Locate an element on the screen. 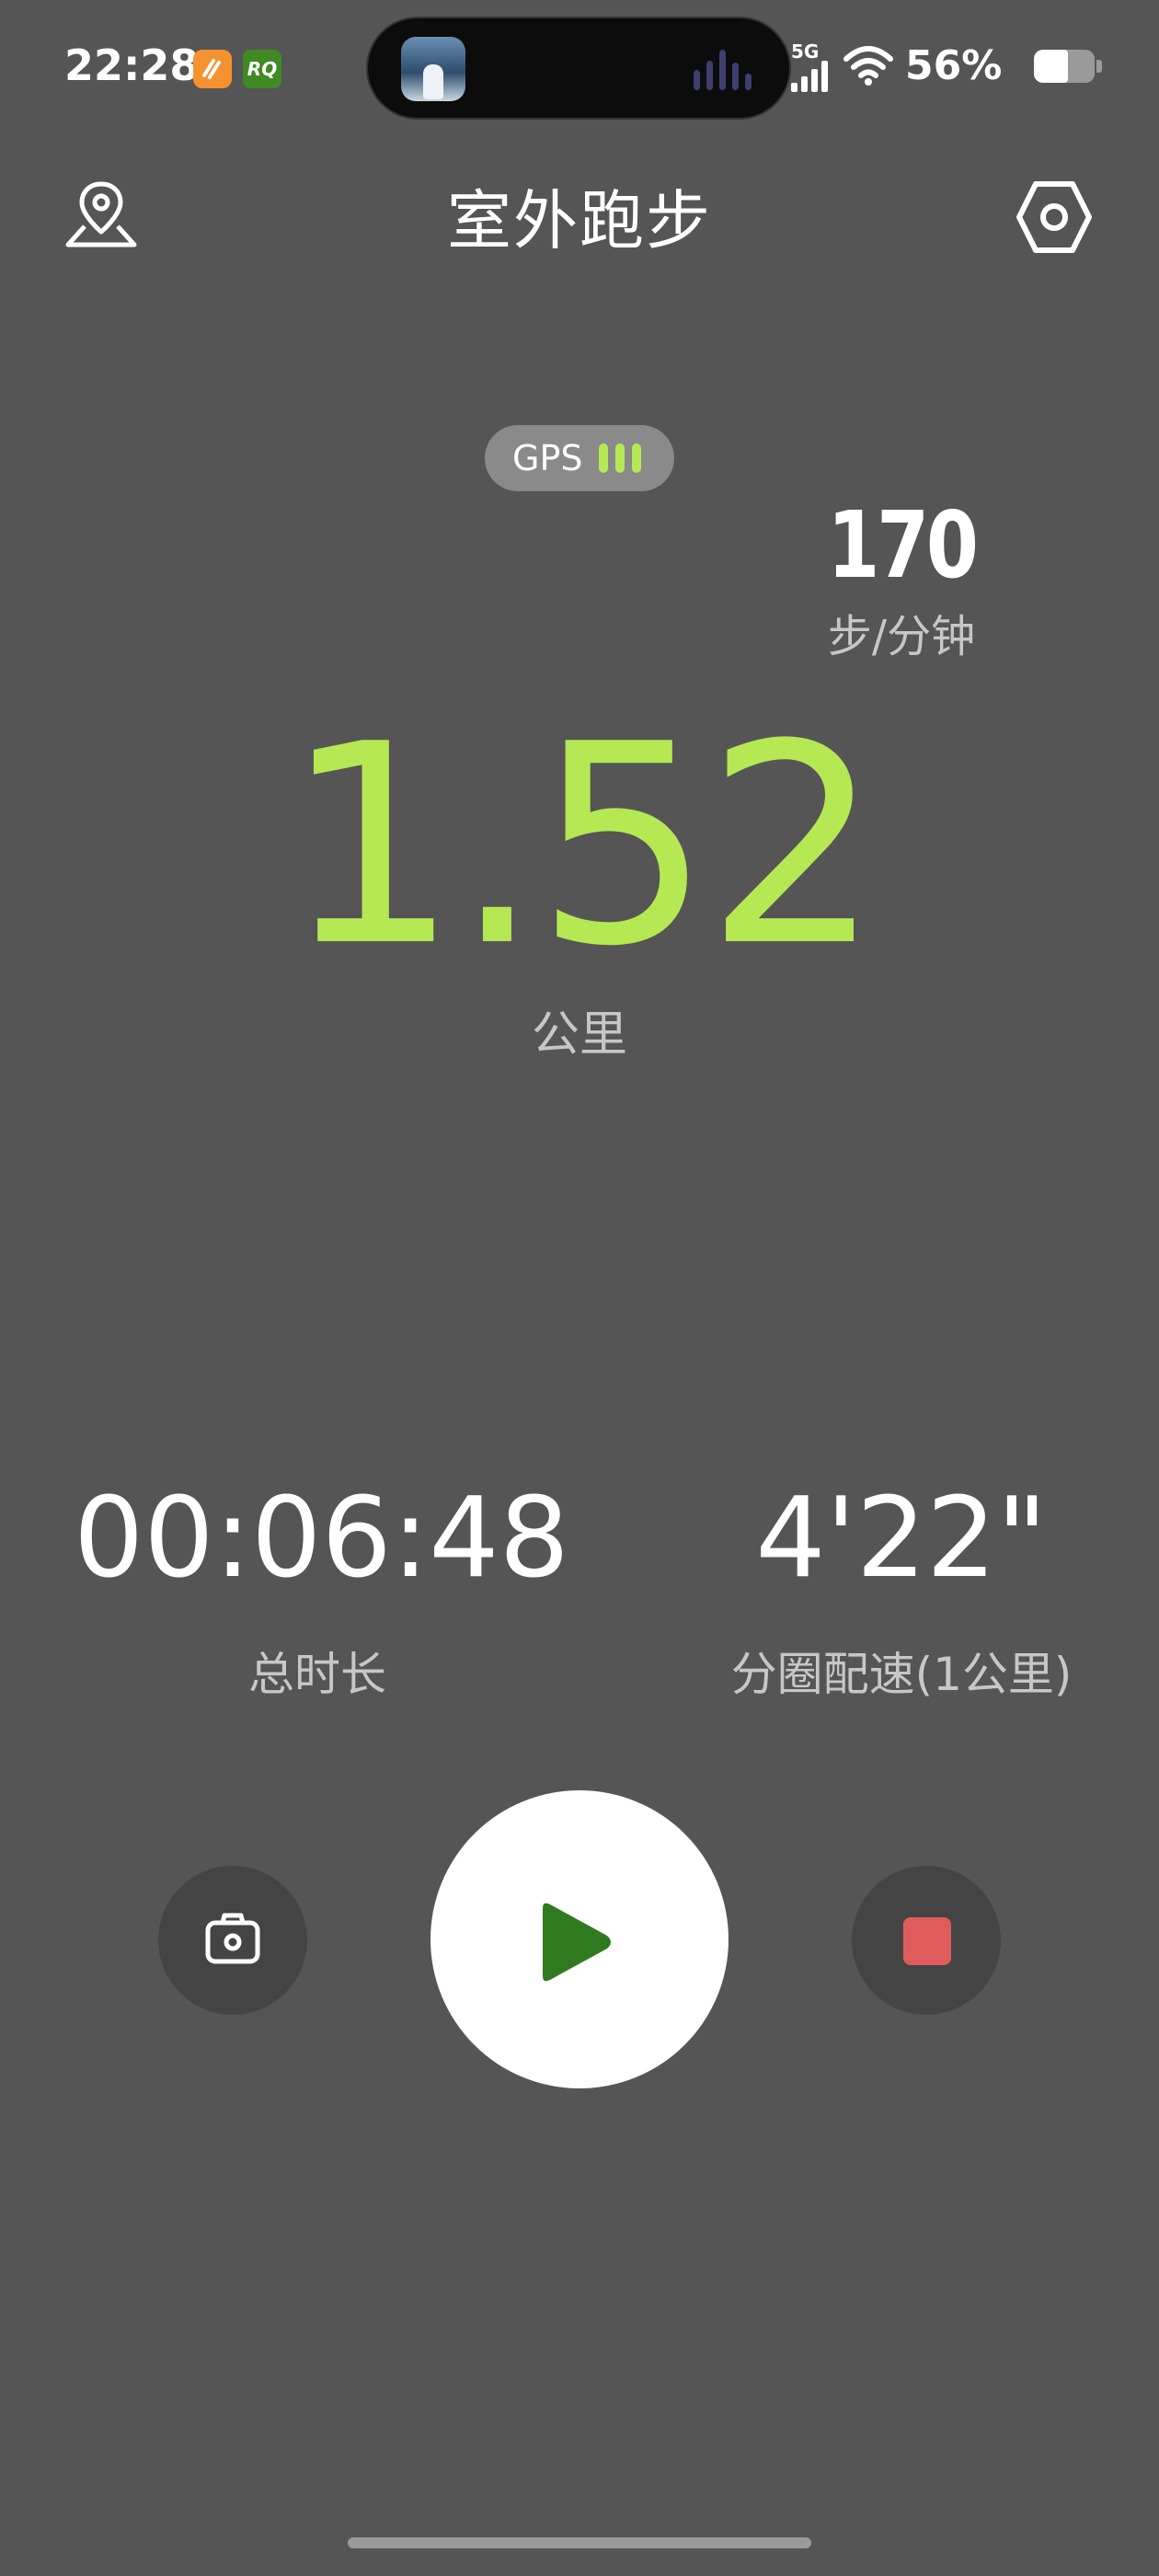 The image size is (1159, 2576). battery-percent: 56% is located at coordinates (954, 65).